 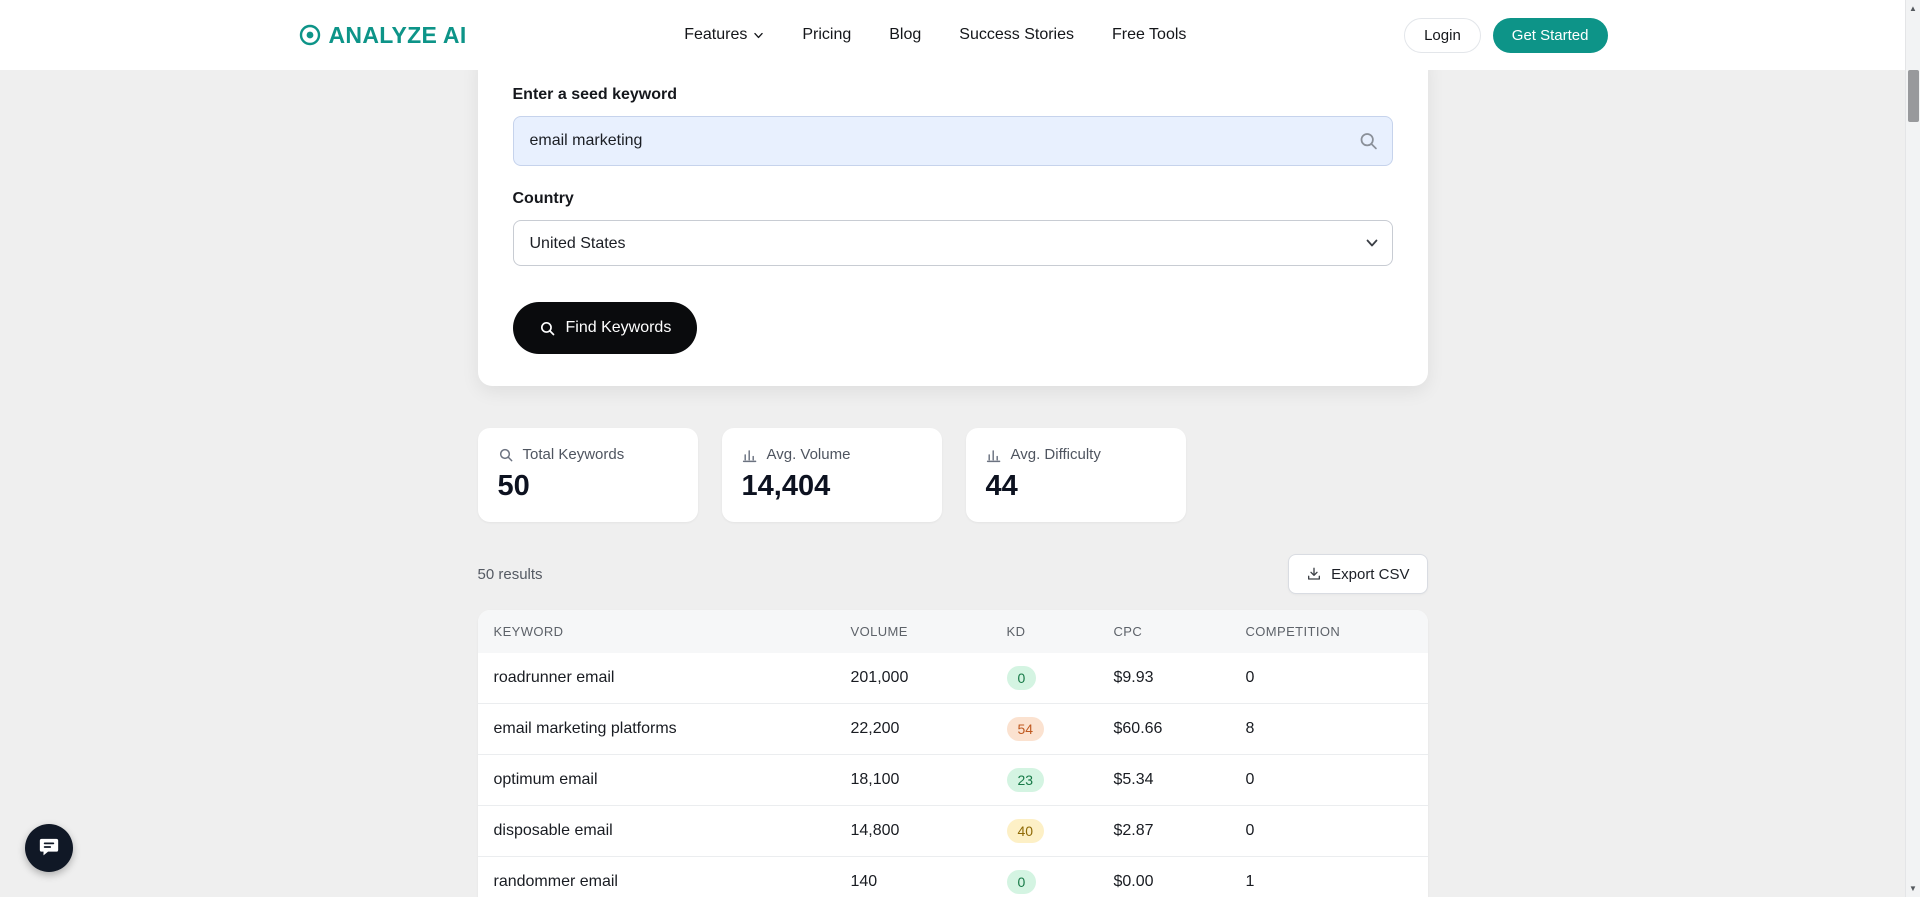 I want to click on cpc-cell: $9.93, so click(x=1133, y=677).